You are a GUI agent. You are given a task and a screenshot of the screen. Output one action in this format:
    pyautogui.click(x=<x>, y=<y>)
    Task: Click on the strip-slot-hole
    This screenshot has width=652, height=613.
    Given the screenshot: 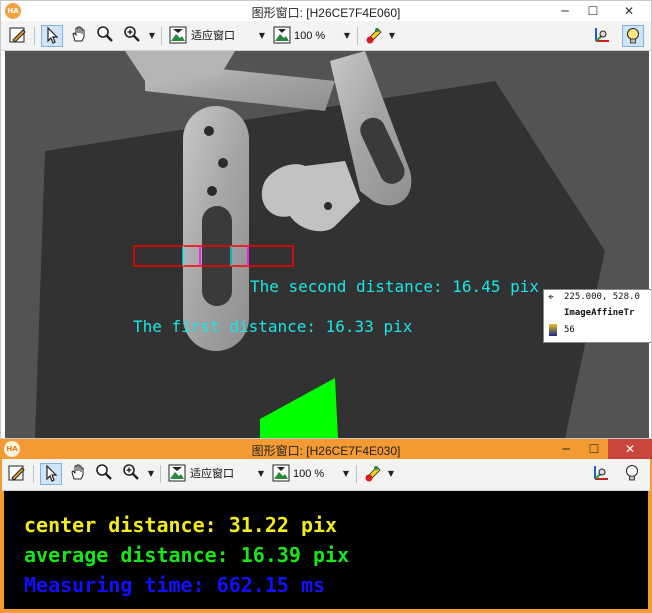 What is the action you would take?
    pyautogui.click(x=217, y=256)
    